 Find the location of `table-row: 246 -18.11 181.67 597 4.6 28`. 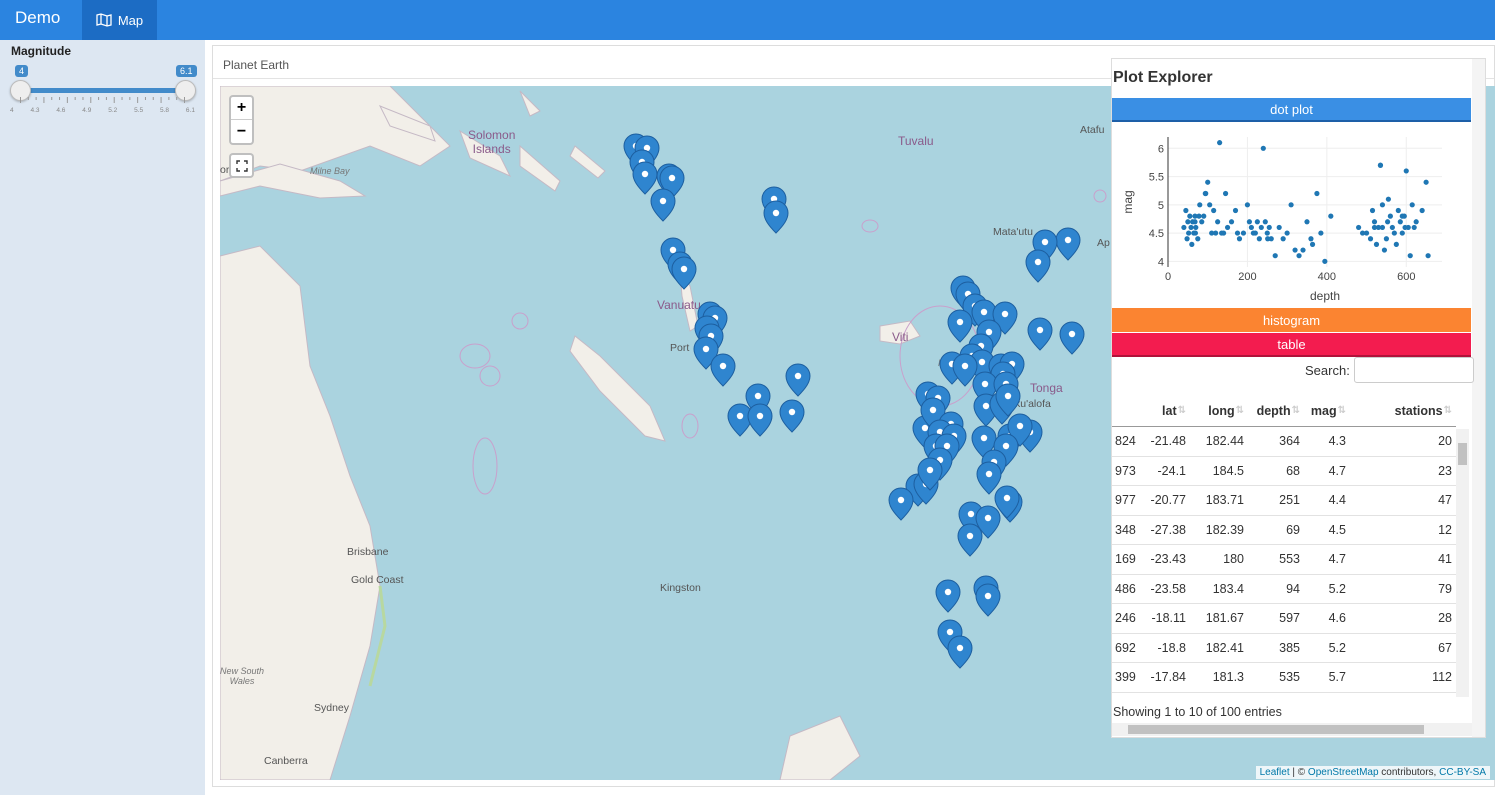

table-row: 246 -18.11 181.67 597 4.6 28 is located at coordinates (1284, 619).